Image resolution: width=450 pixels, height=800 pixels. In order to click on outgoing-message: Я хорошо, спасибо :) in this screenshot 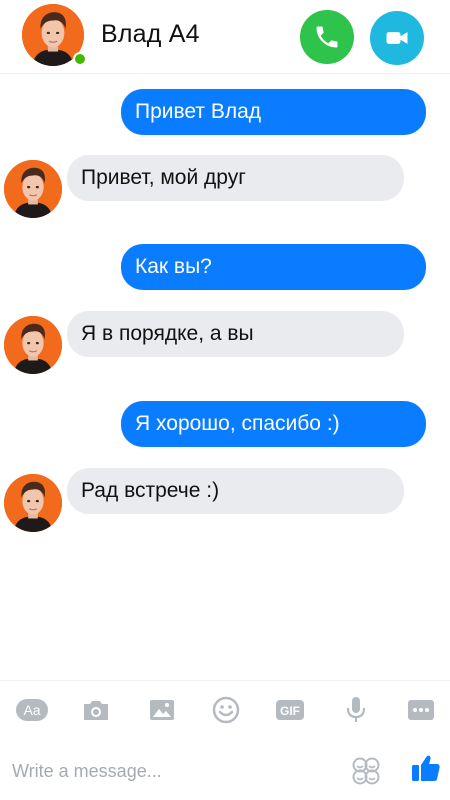, I will do `click(273, 424)`.